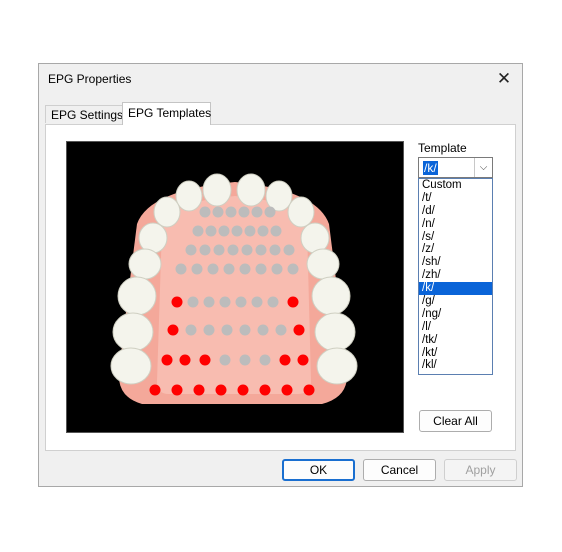 This screenshot has width=562, height=552. Describe the element at coordinates (455, 301) in the screenshot. I see `template-option: /g/` at that location.